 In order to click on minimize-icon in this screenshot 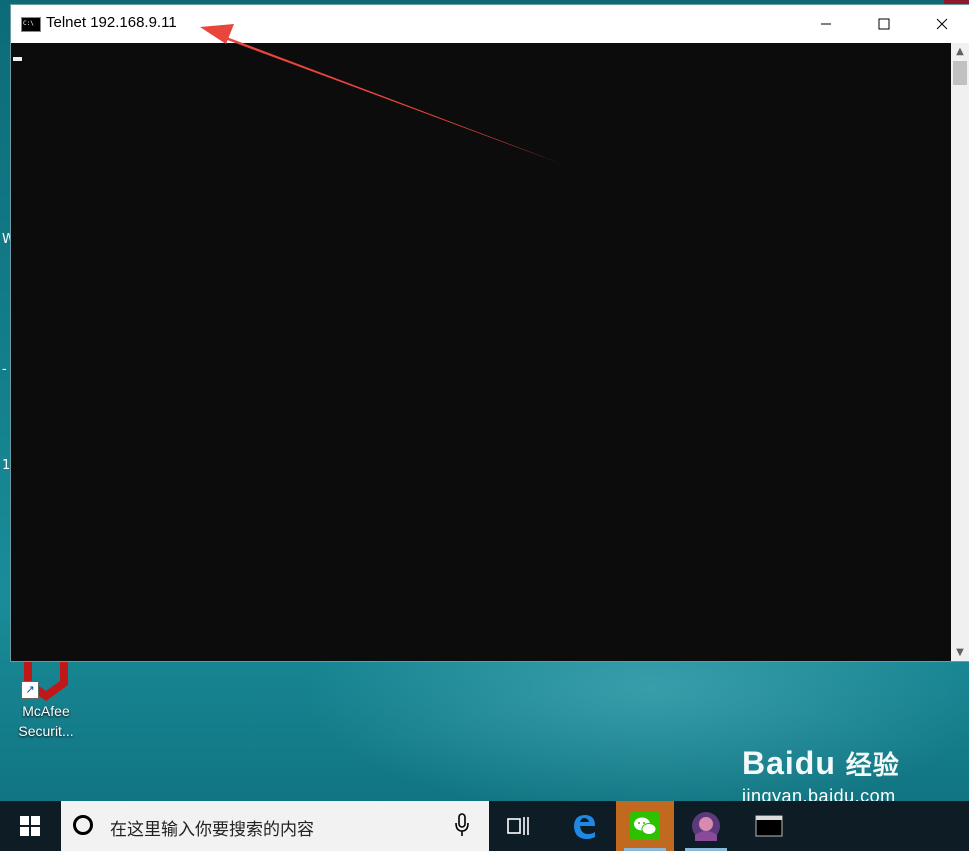, I will do `click(826, 24)`.